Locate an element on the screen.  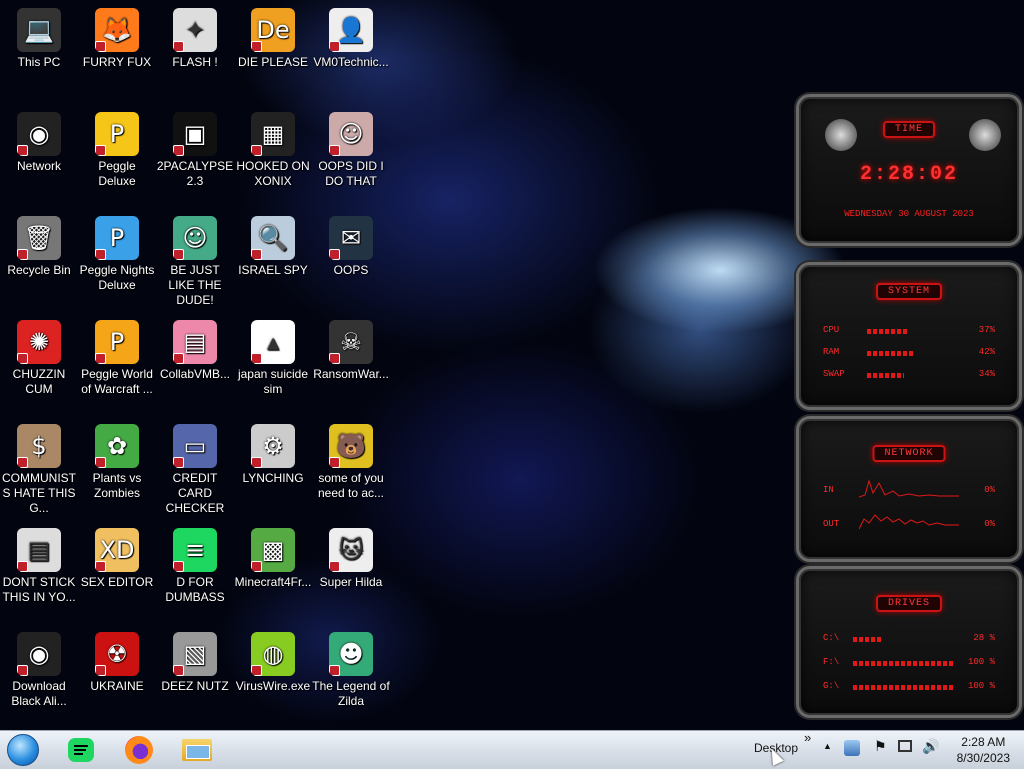
app-icon: ≡ is located at coordinates (195, 550).